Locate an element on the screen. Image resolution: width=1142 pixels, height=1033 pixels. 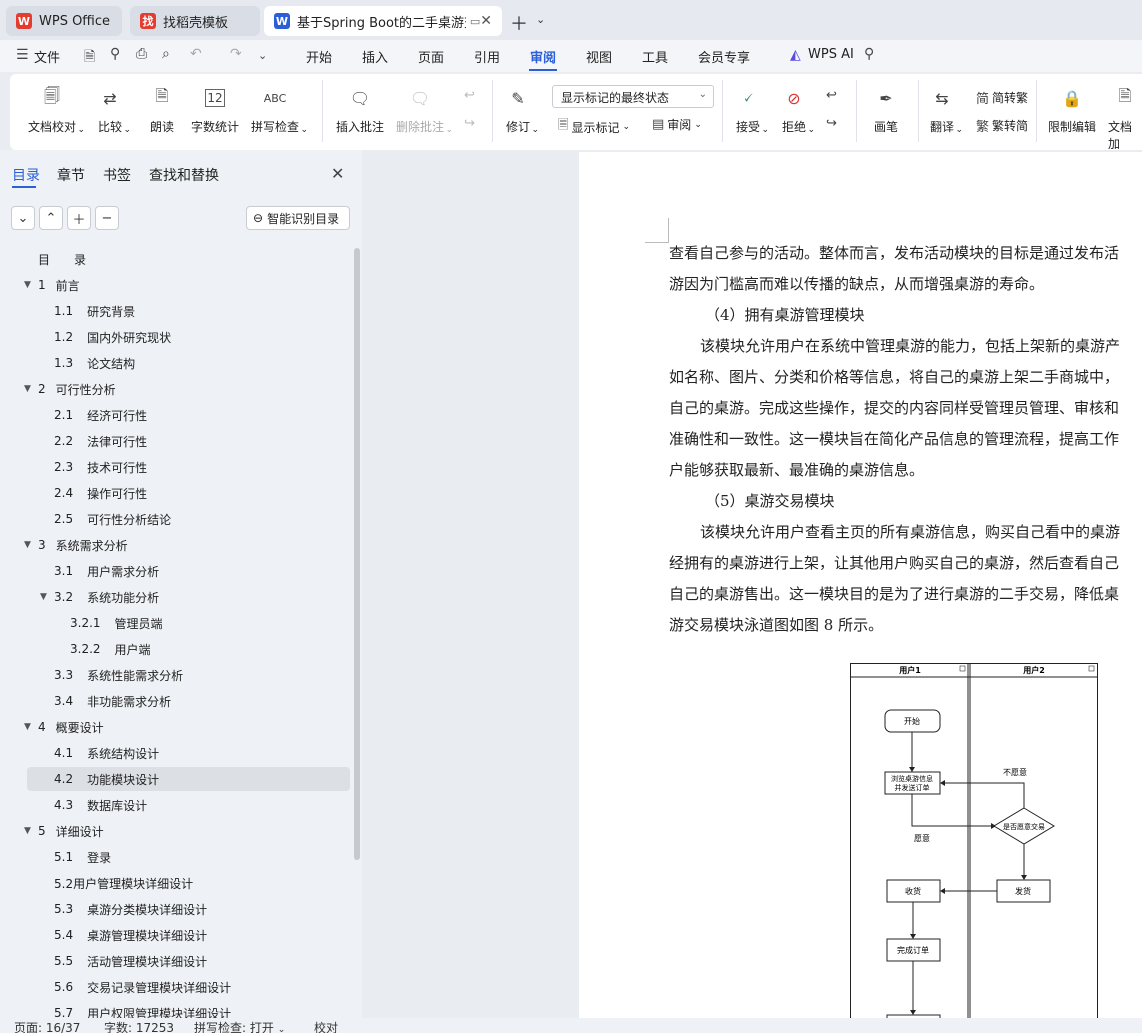
undo-icon: ↶ is located at coordinates (196, 54).